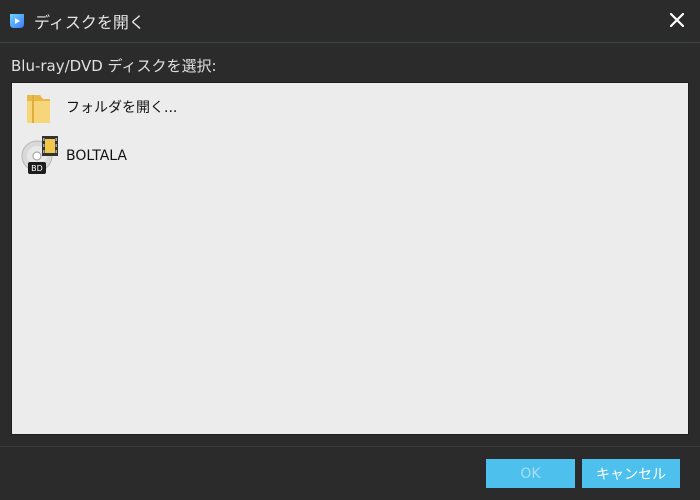  I want to click on window-title: ディスクを開く, so click(89, 22).